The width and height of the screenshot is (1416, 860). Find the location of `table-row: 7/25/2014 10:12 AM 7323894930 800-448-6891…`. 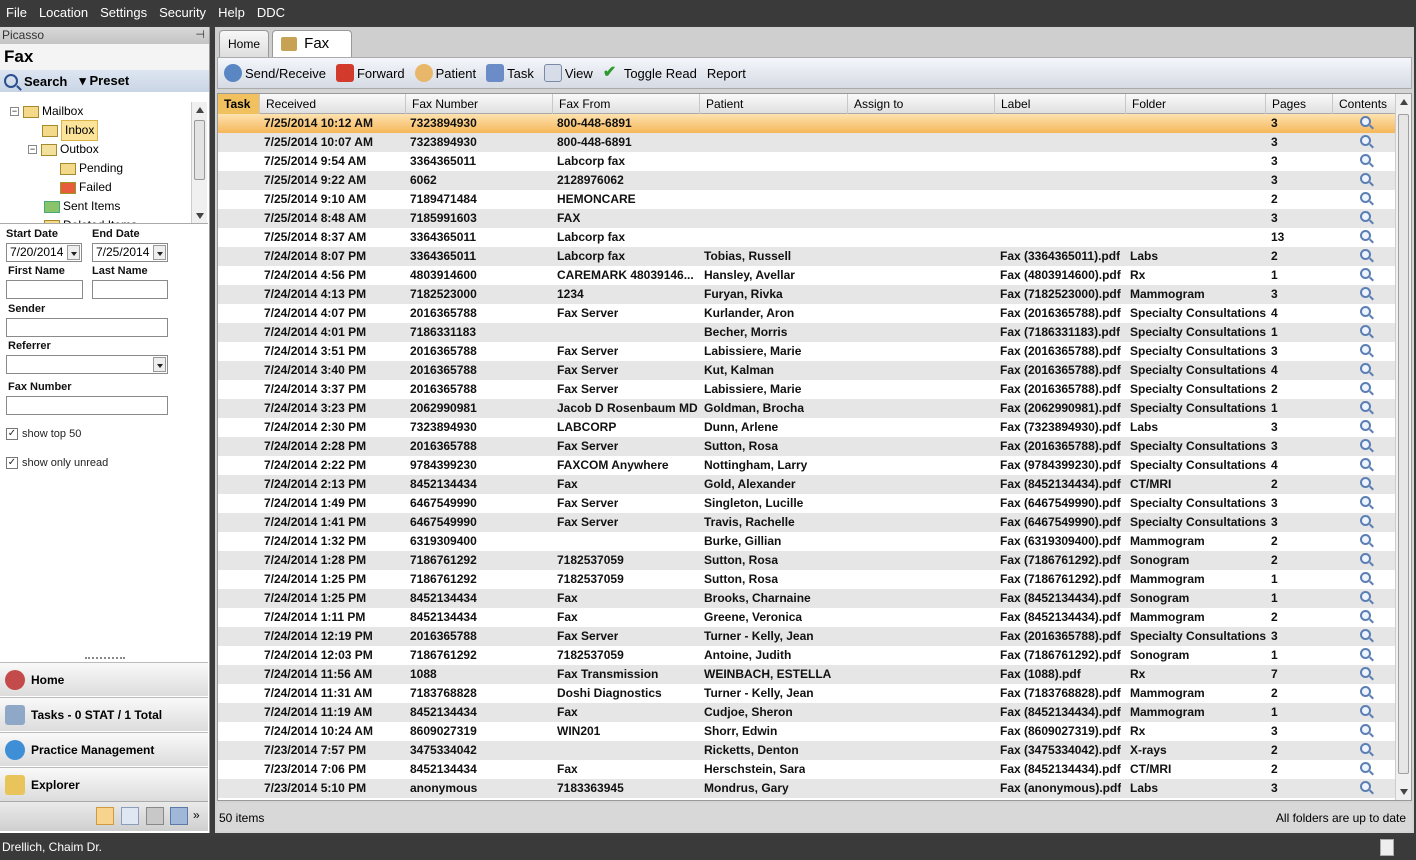

table-row: 7/25/2014 10:12 AM 7323894930 800-448-6891… is located at coordinates (807, 123).